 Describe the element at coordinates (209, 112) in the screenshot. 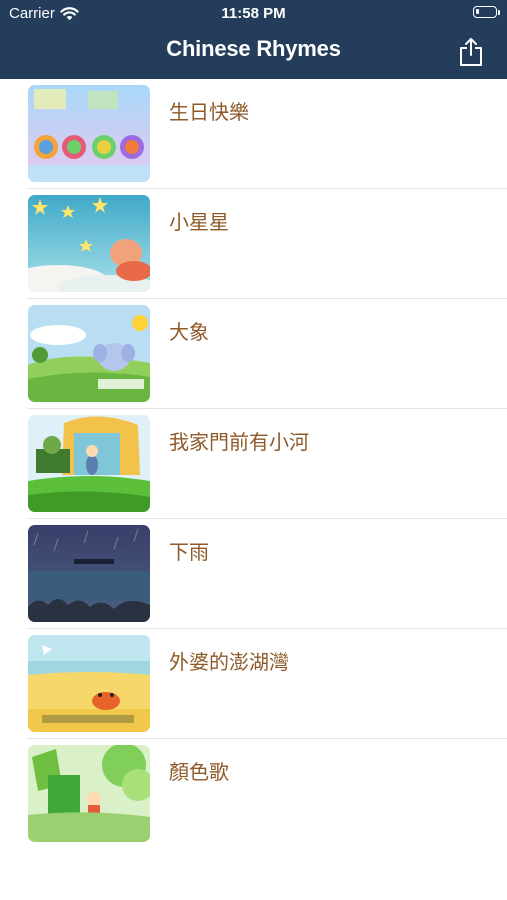

I see `rhyme-title: 生日快樂` at that location.